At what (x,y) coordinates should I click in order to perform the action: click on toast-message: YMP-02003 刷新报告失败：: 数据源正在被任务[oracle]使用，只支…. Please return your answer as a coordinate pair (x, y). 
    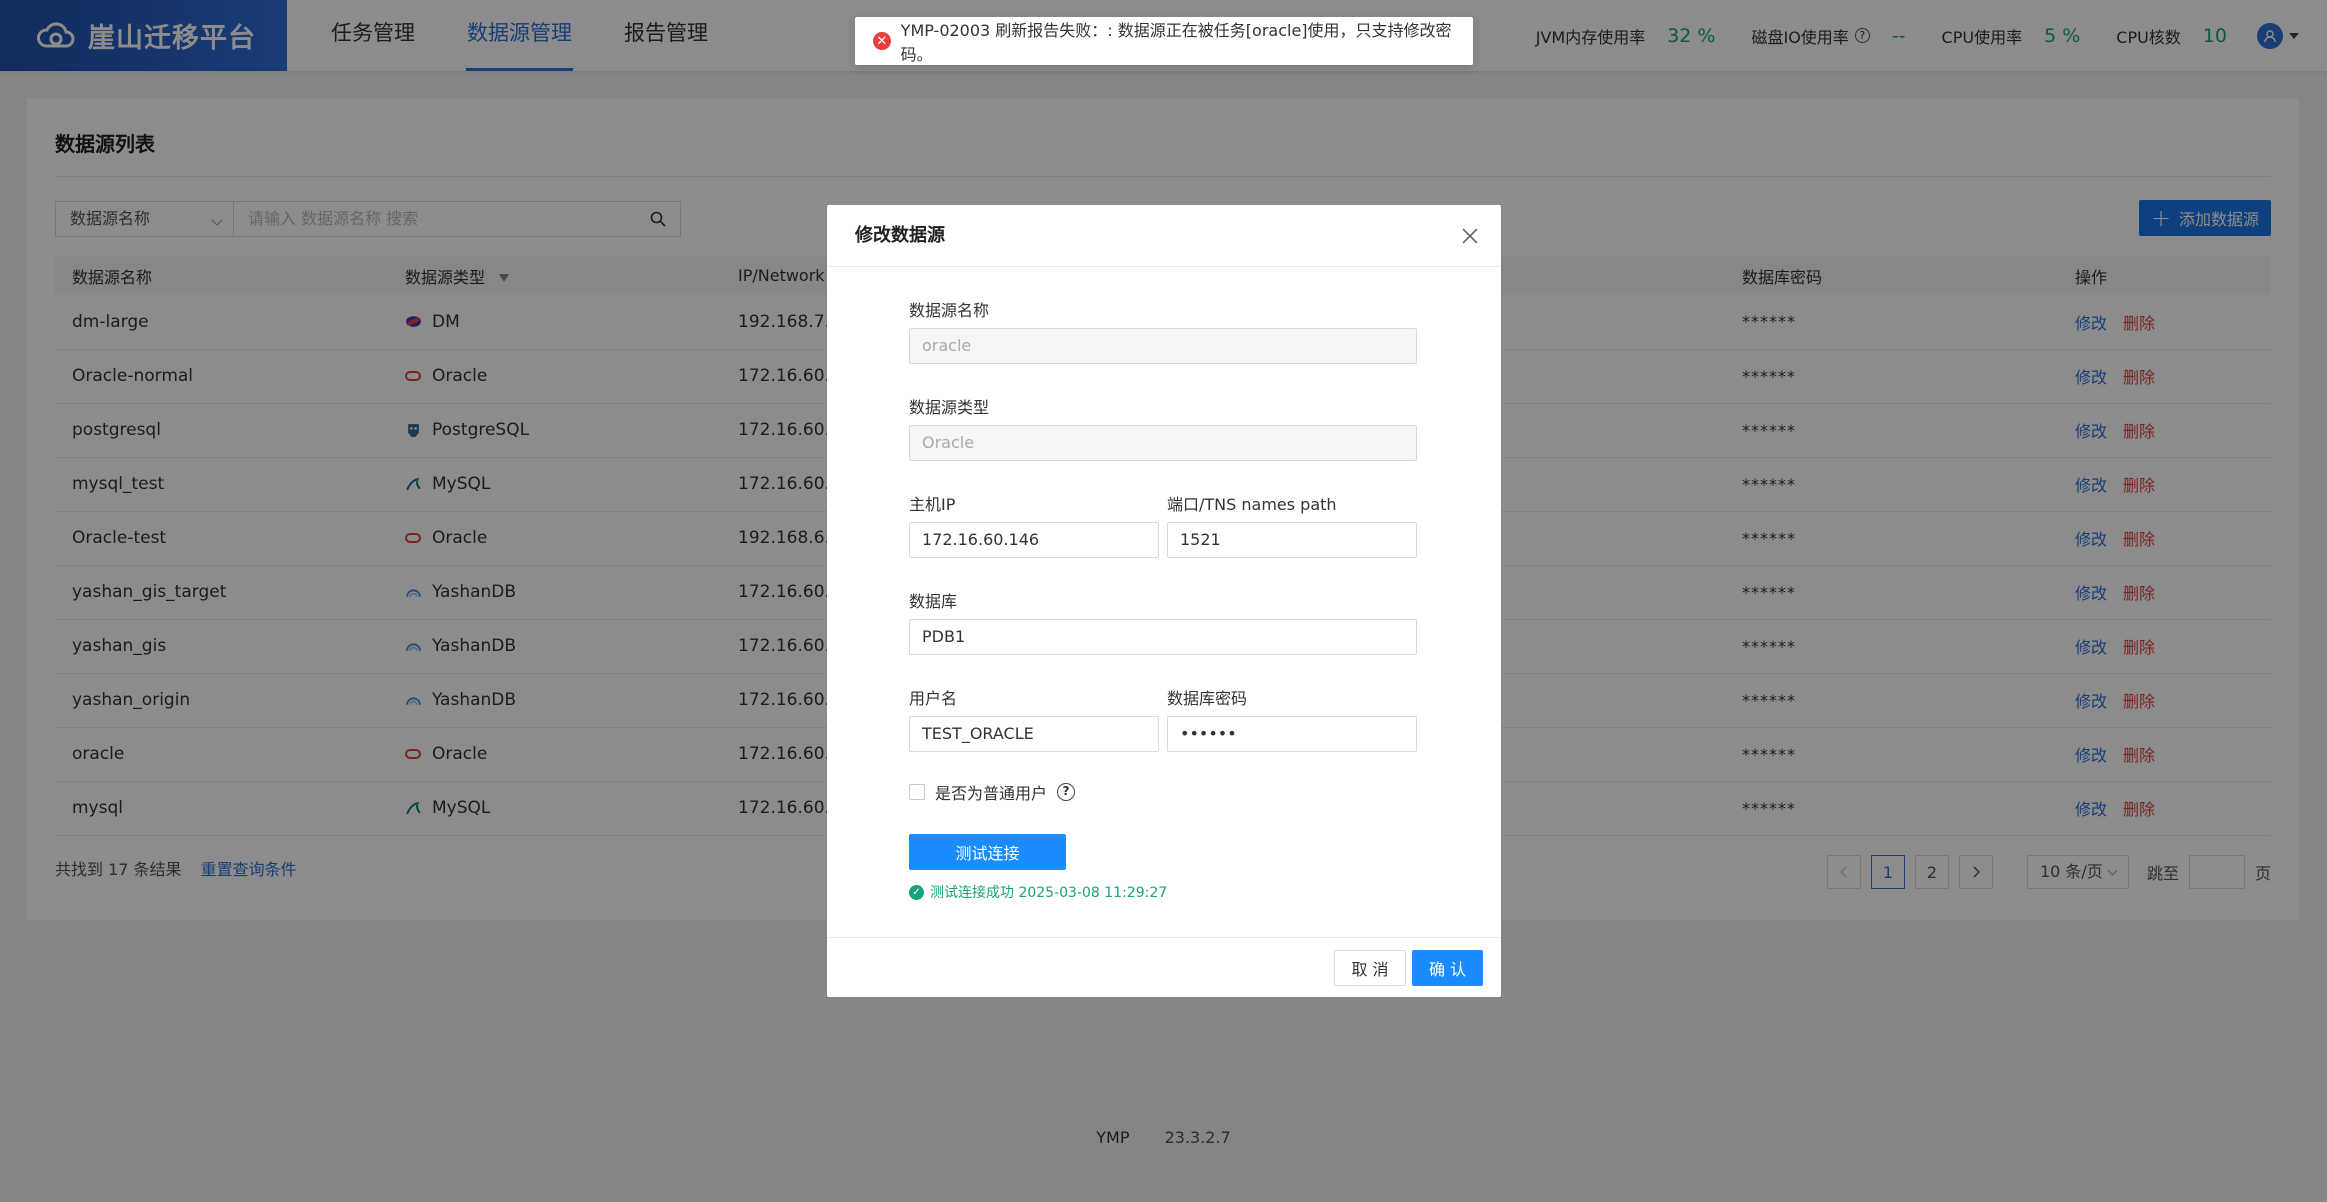
    Looking at the image, I should click on (1176, 42).